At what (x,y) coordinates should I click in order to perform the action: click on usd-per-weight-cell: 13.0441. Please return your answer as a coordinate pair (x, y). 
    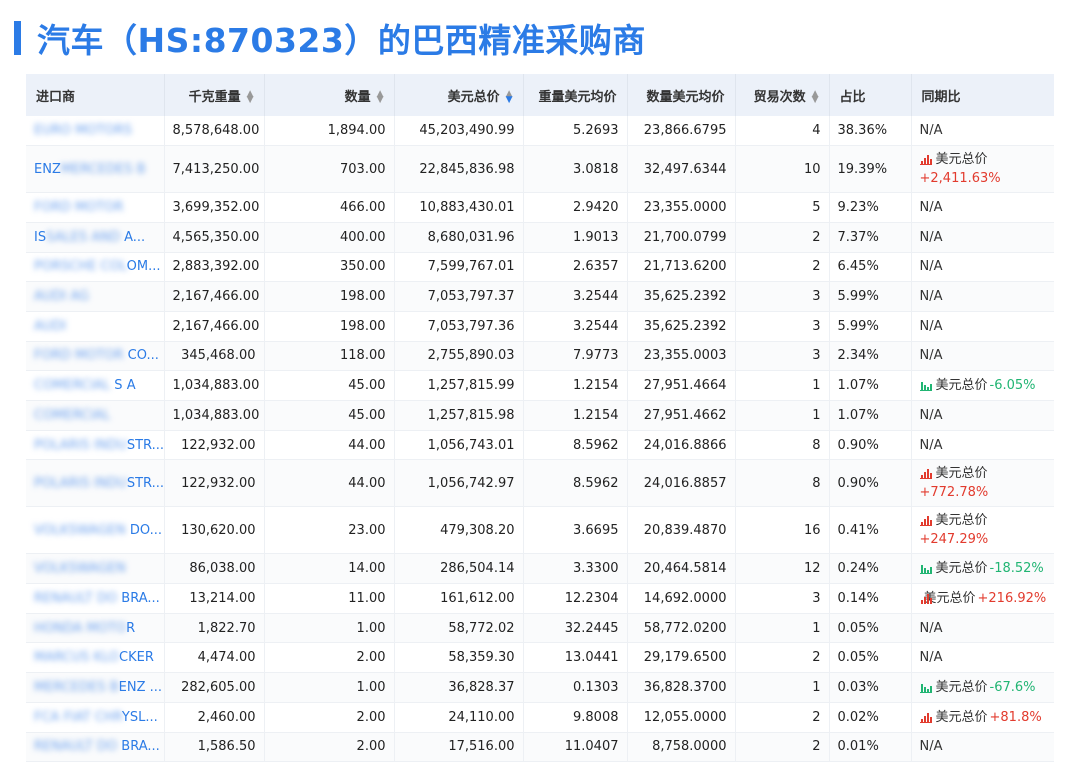
    Looking at the image, I should click on (575, 658).